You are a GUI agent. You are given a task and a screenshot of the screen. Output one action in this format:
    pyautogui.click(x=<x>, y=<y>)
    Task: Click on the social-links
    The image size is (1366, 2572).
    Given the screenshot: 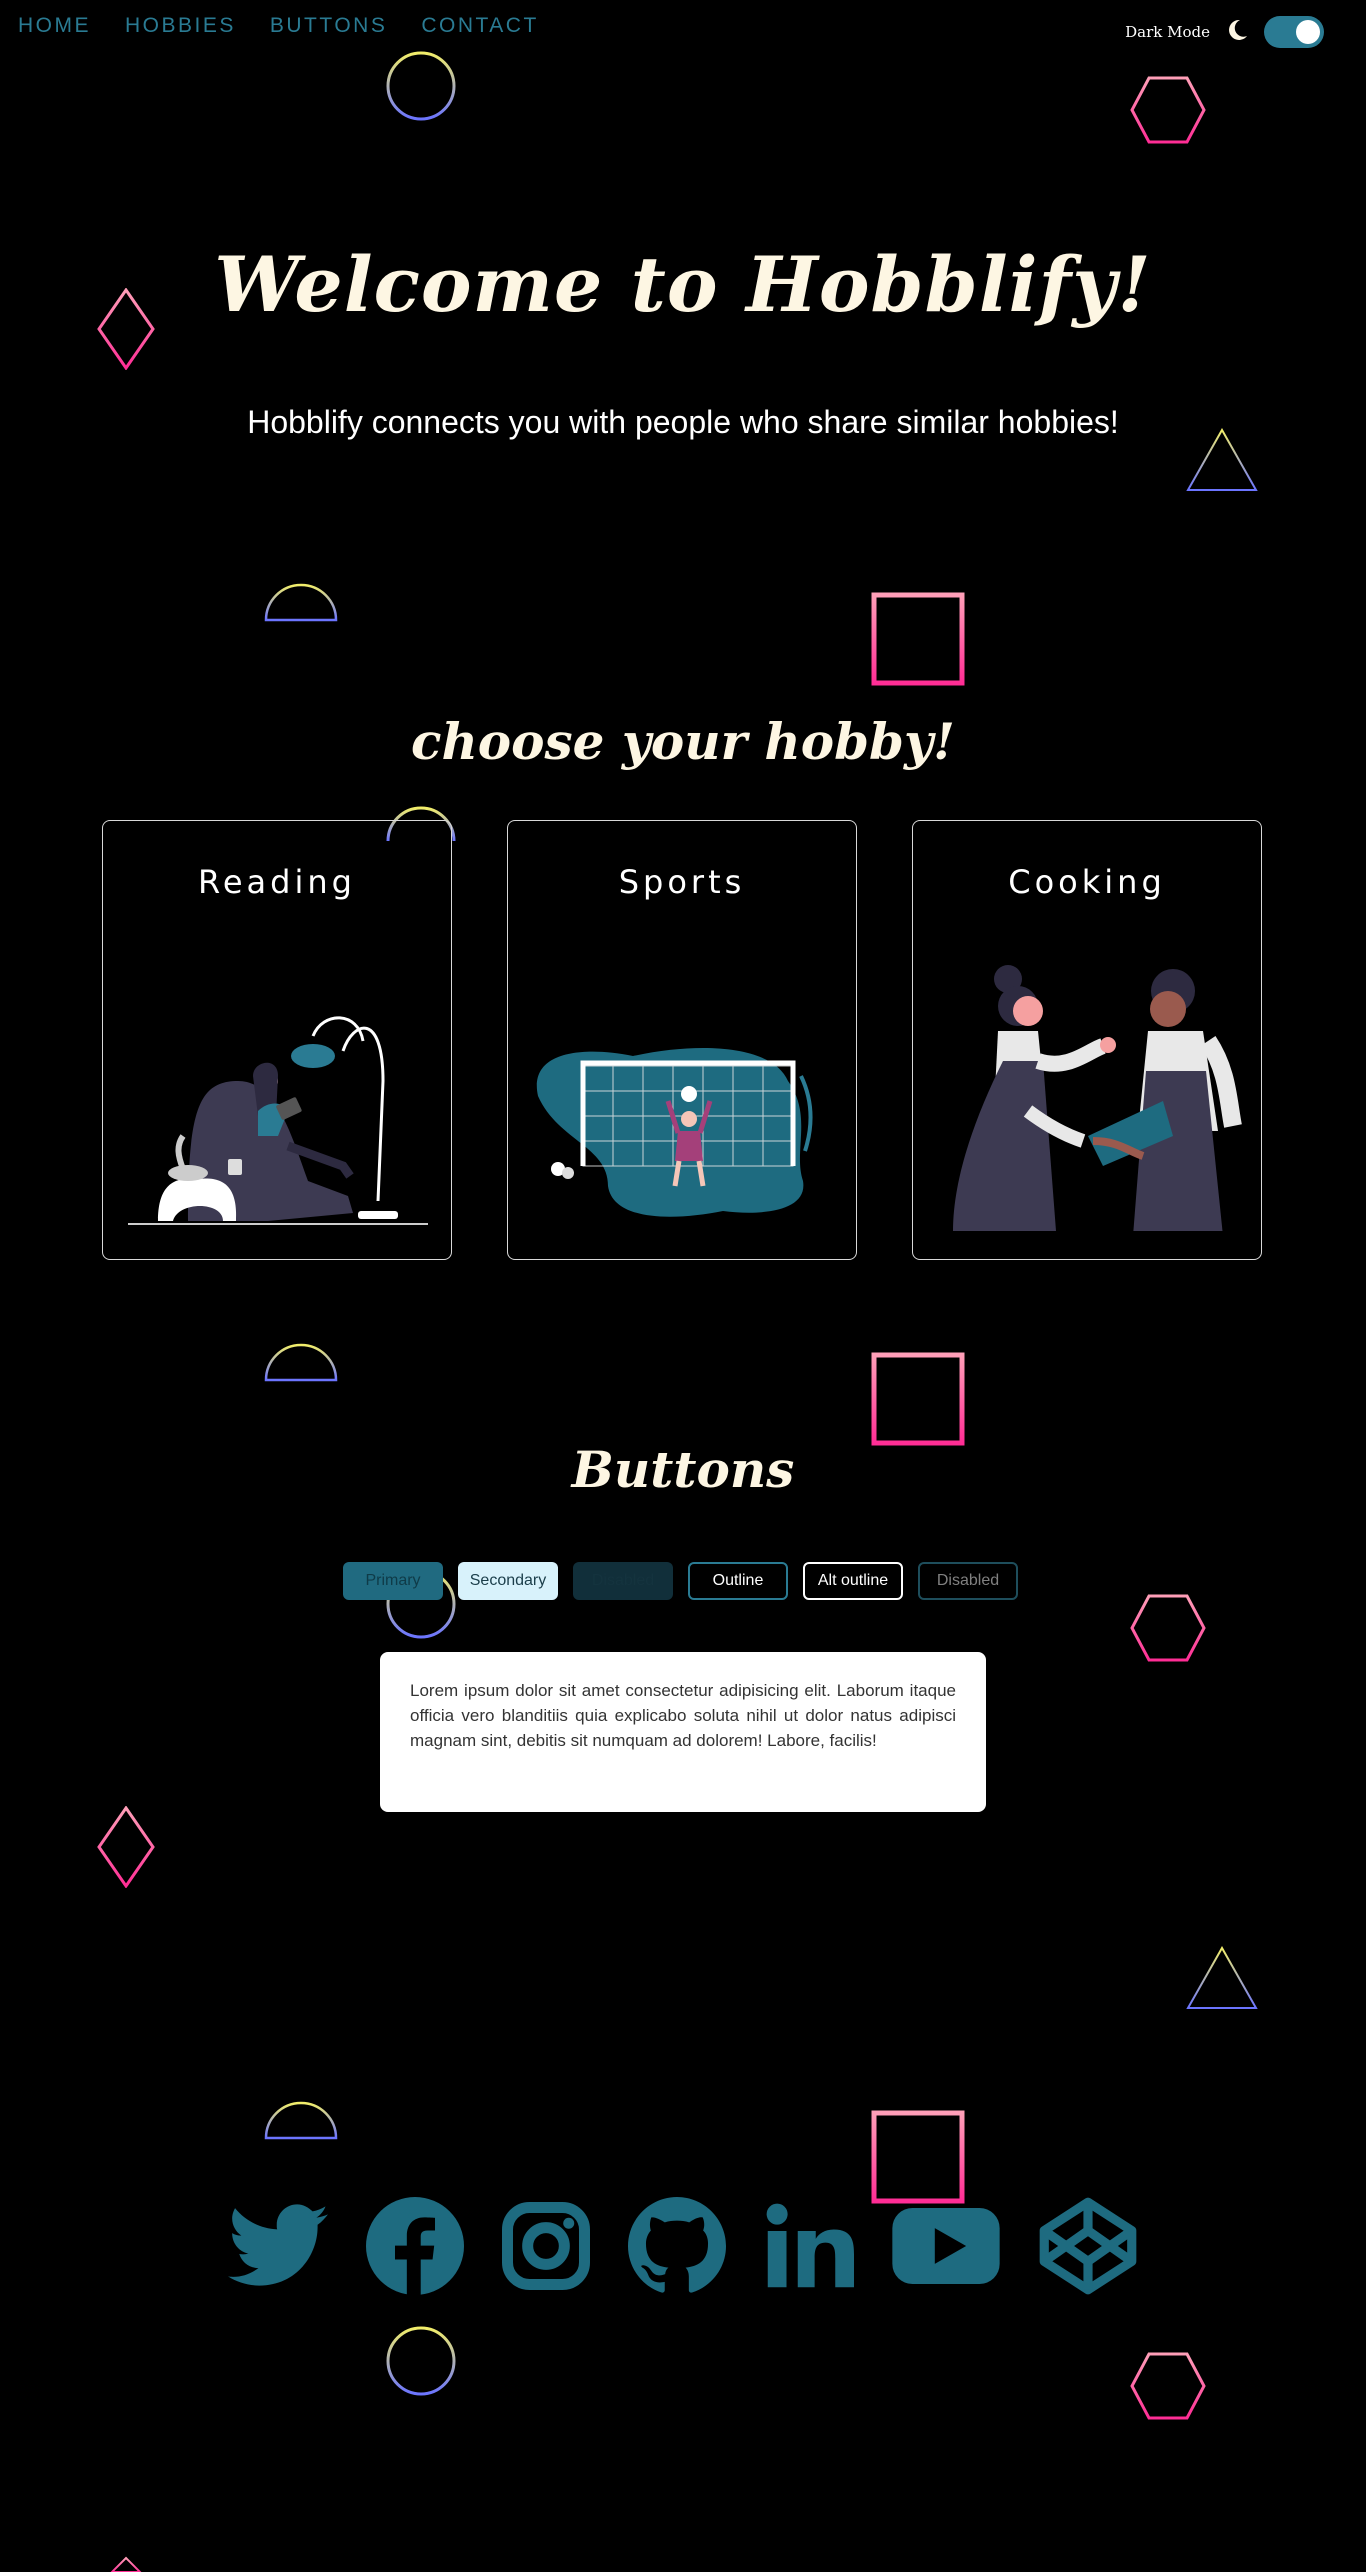 What is the action you would take?
    pyautogui.click(x=683, y=2246)
    